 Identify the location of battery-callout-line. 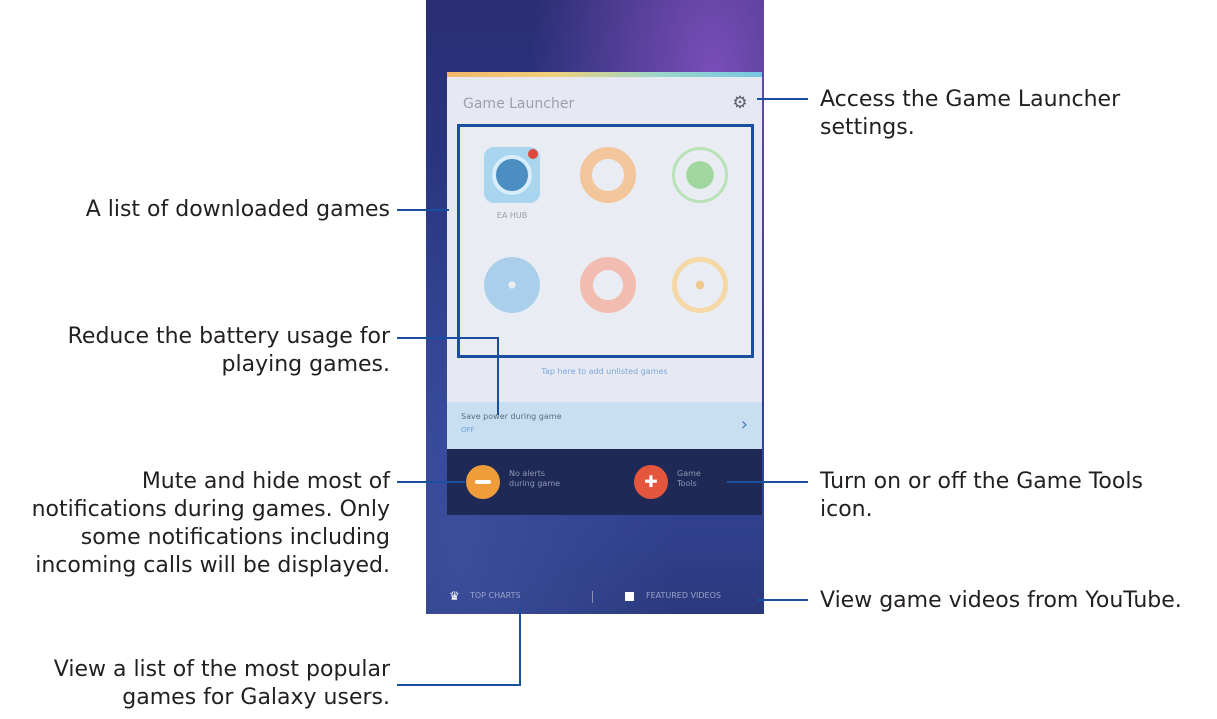
(447, 338).